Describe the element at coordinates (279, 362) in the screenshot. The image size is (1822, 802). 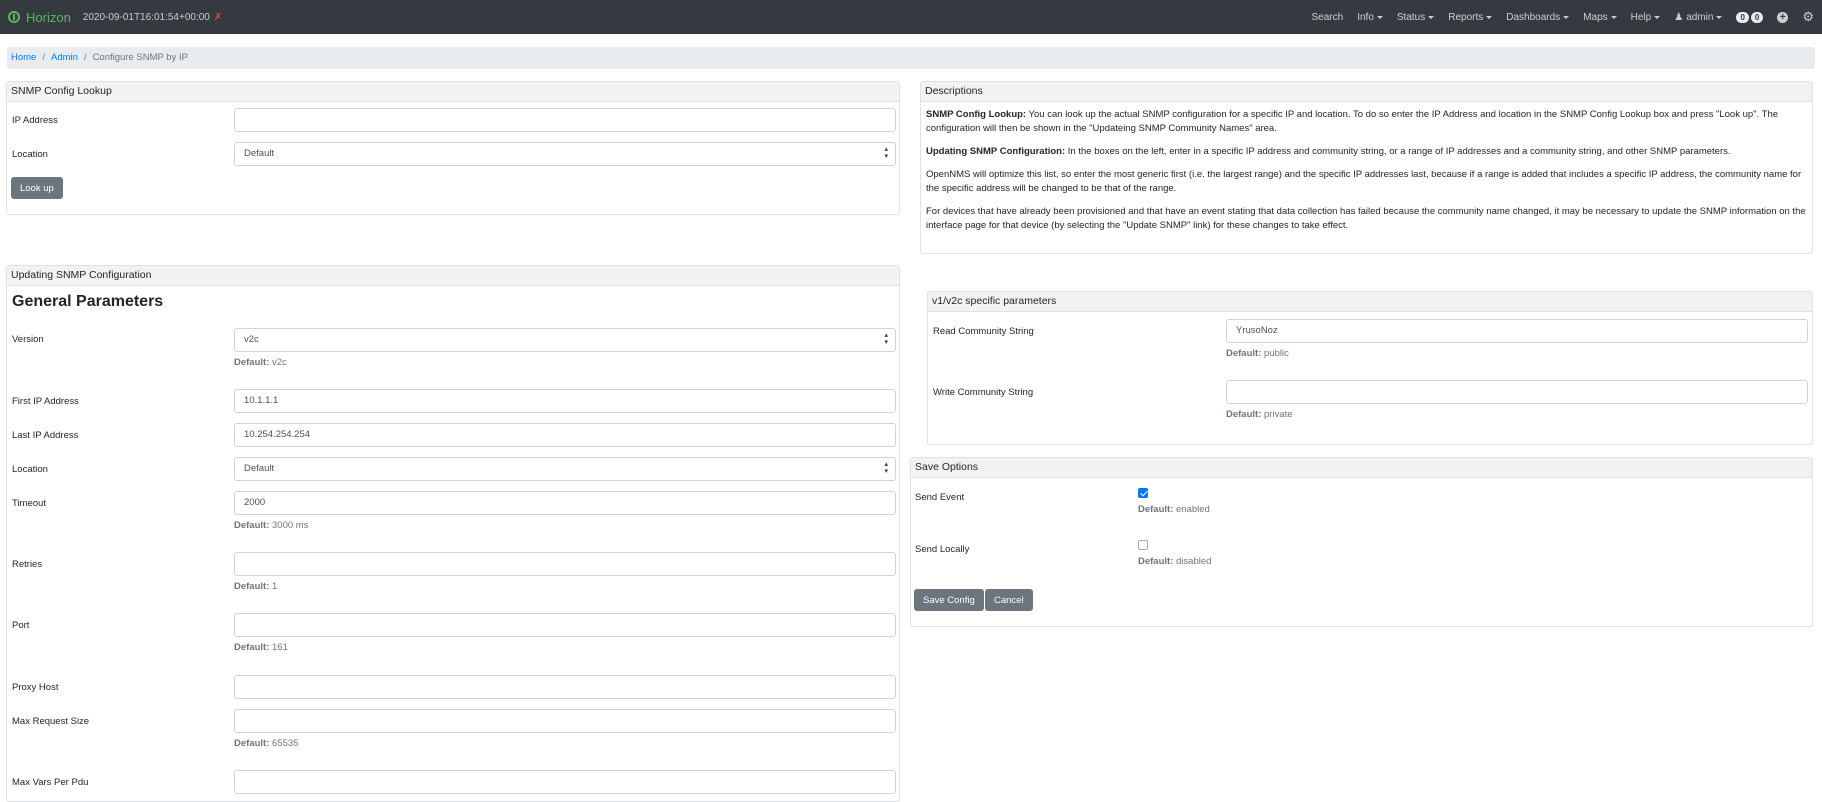
I see `version-default-value: v2c` at that location.